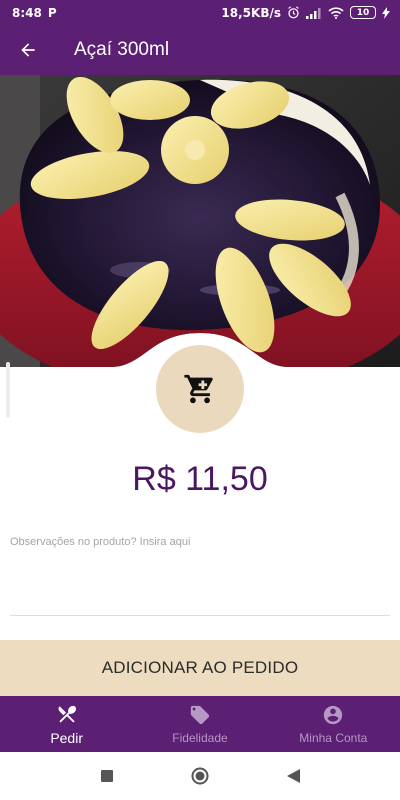 This screenshot has width=400, height=800. I want to click on account-icon, so click(333, 714).